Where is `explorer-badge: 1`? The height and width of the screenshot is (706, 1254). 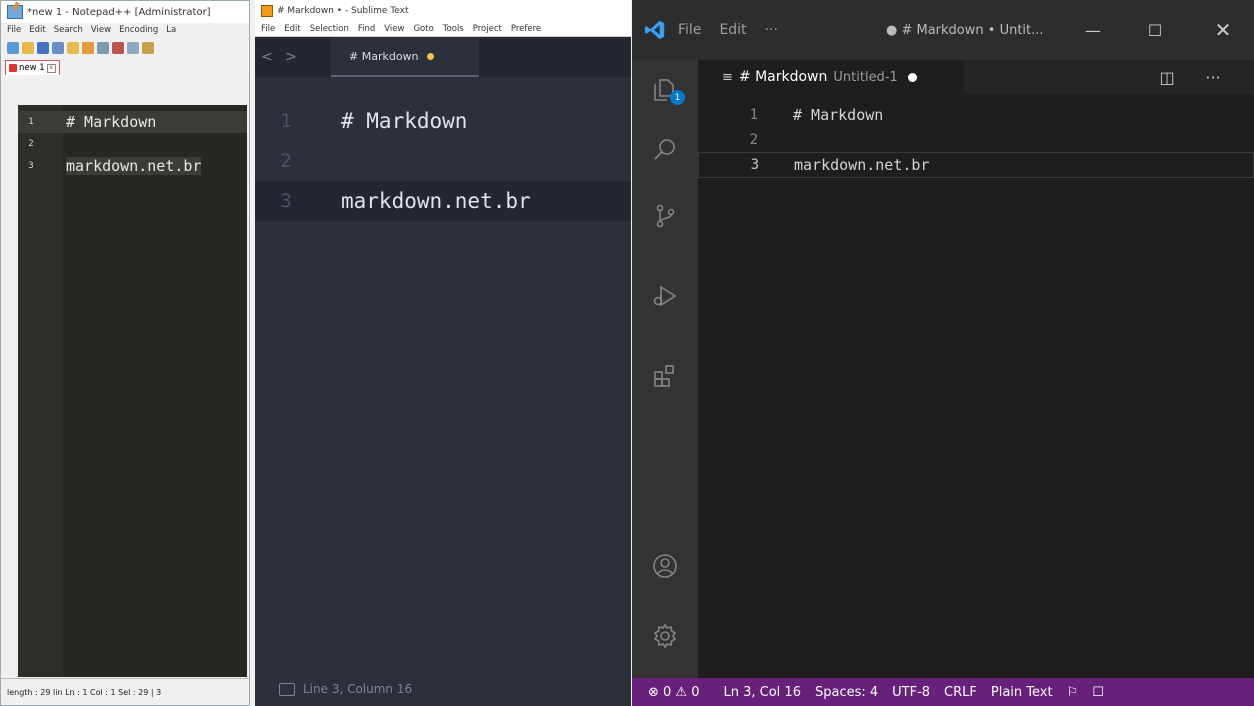 explorer-badge: 1 is located at coordinates (677, 97).